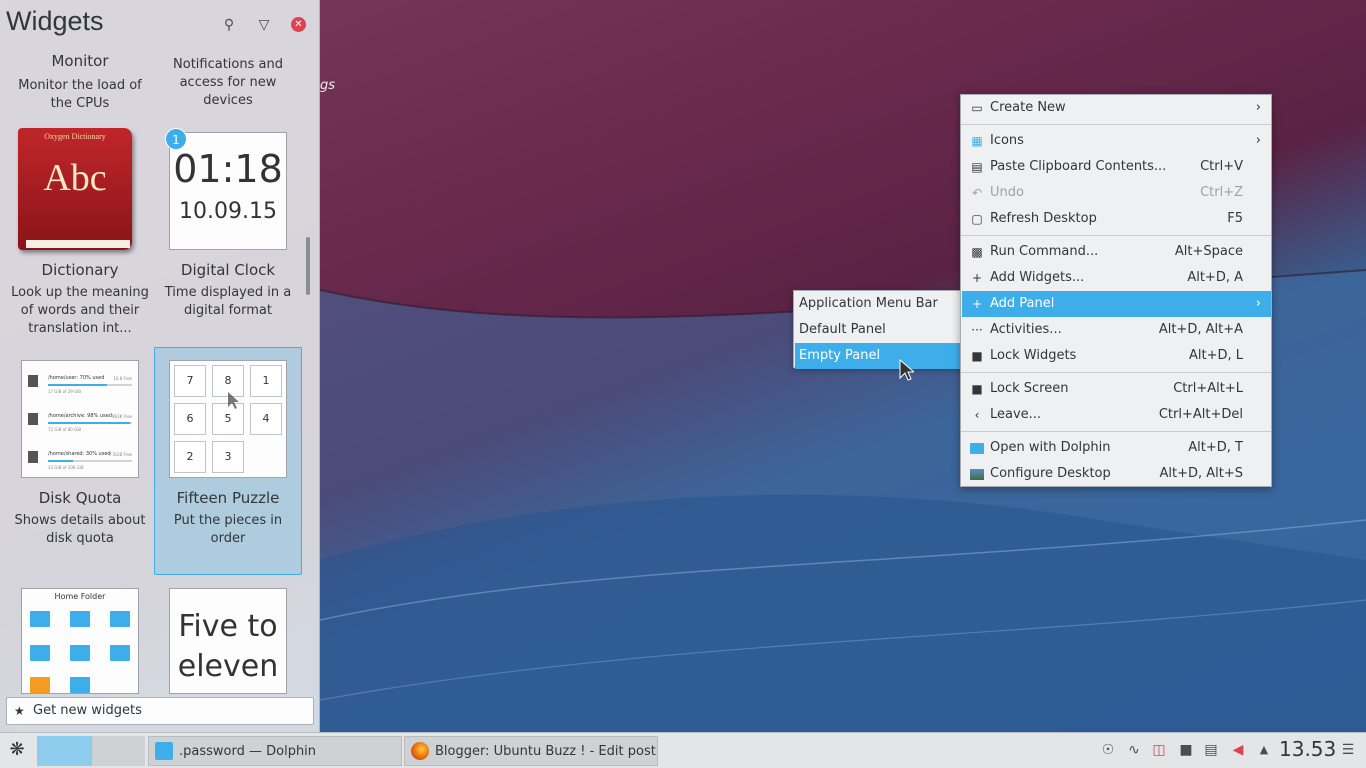 The image size is (1366, 768). Describe the element at coordinates (228, 498) in the screenshot. I see `widget-name-fifteen-puzzle: Fifteen Puzzle` at that location.